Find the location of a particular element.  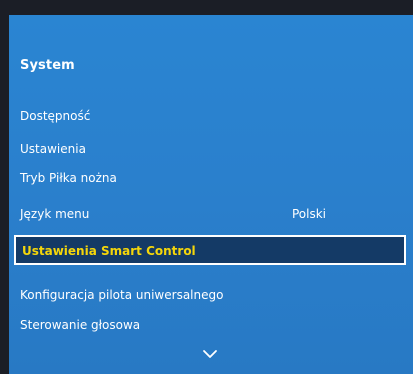

menu-item-menu-language: Język menu Polski is located at coordinates (173, 214).